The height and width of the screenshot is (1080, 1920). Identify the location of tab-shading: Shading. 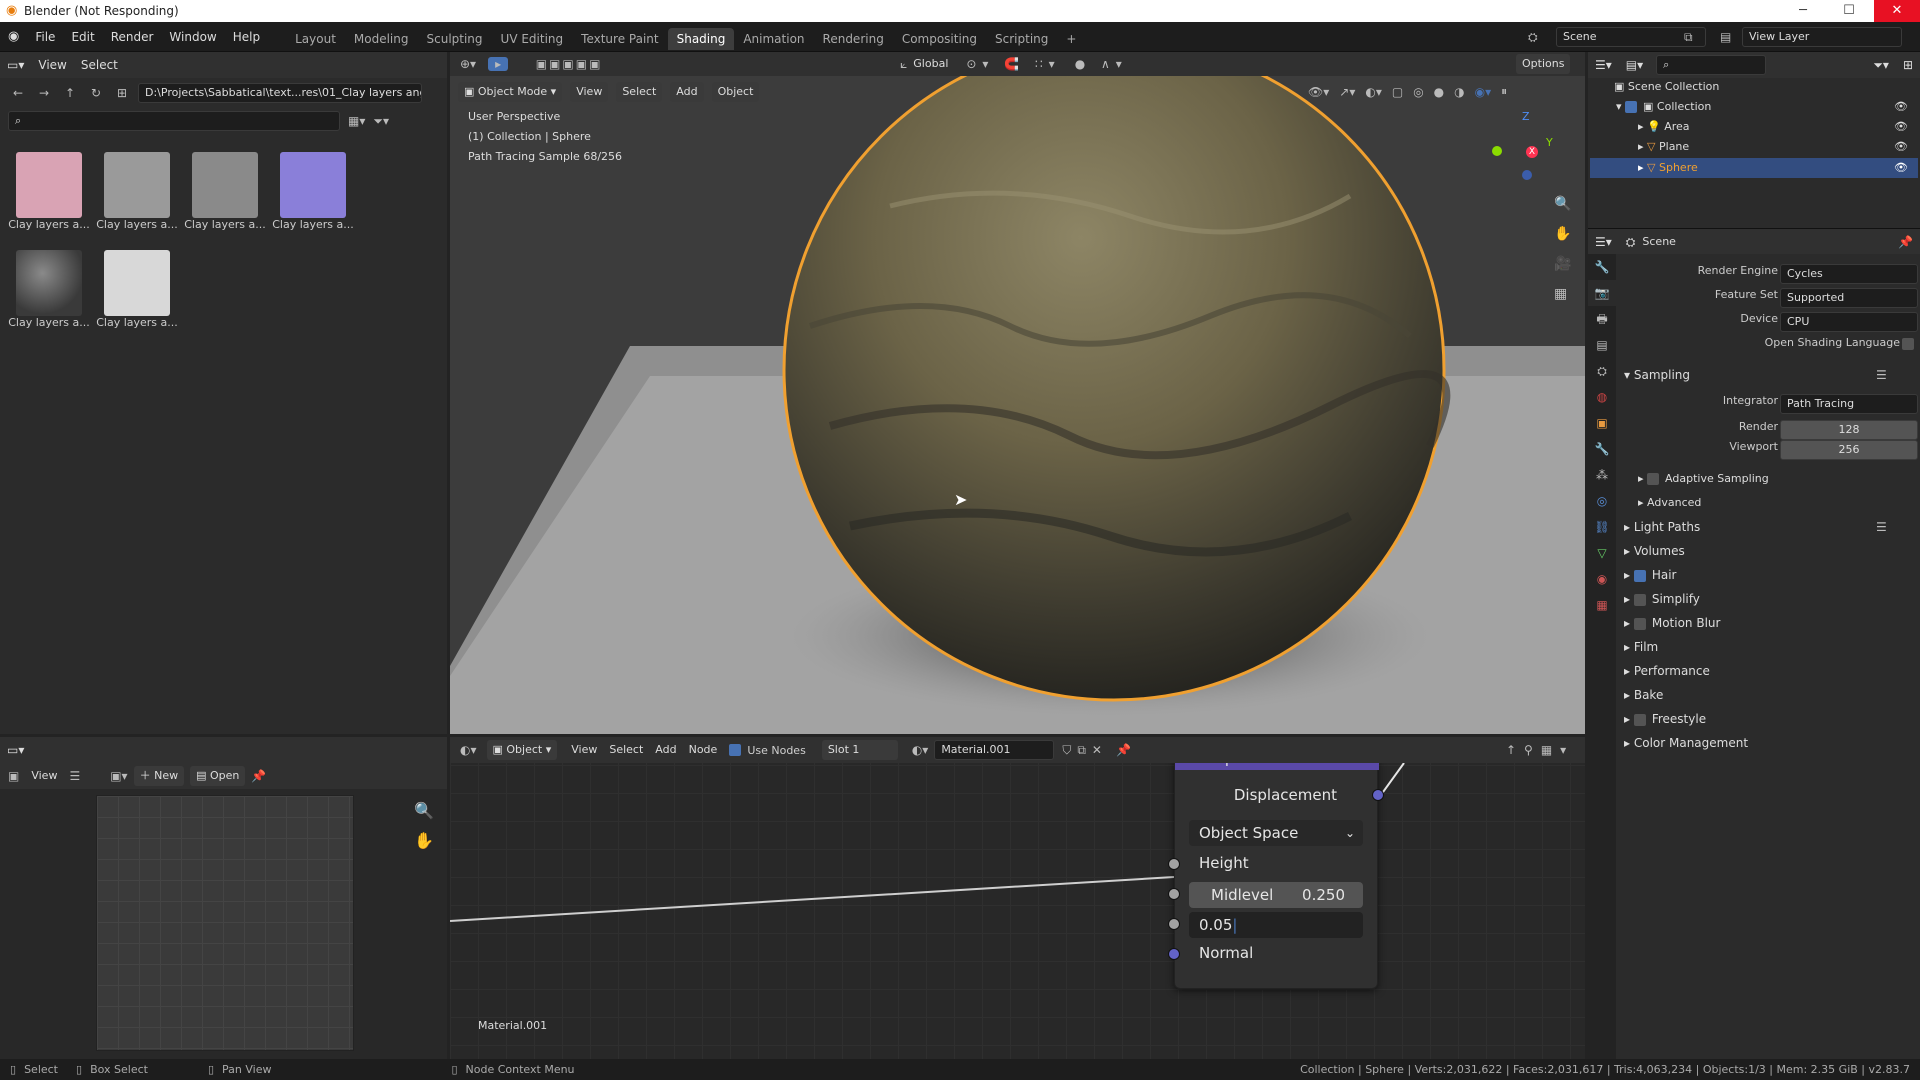
(701, 38).